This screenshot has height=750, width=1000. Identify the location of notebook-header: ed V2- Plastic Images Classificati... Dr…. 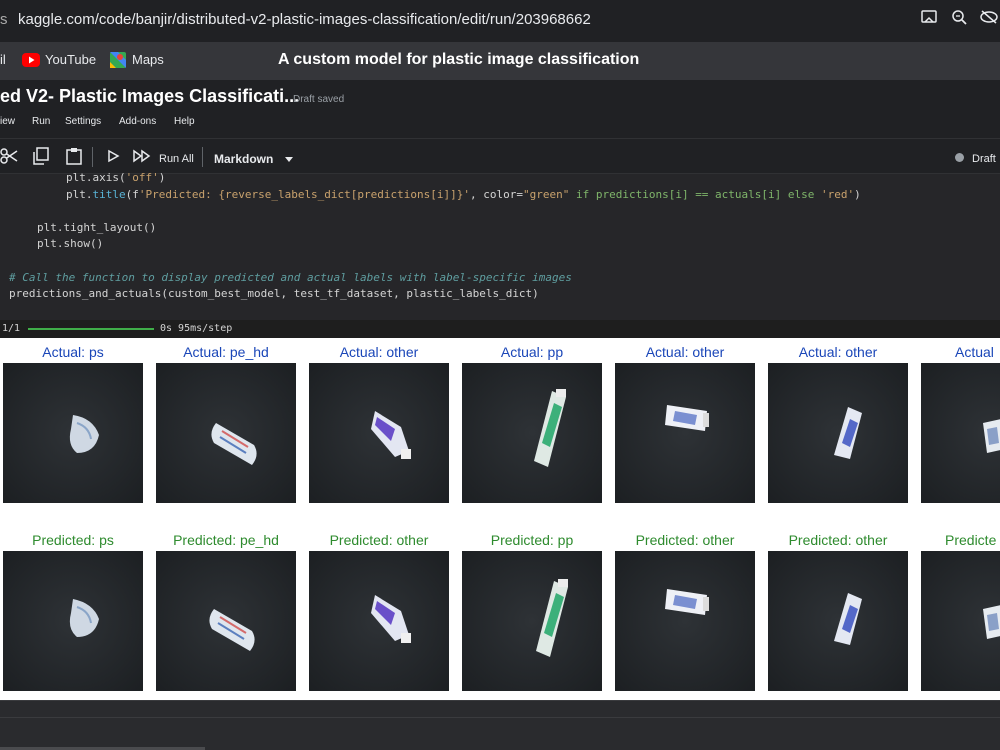
(500, 109).